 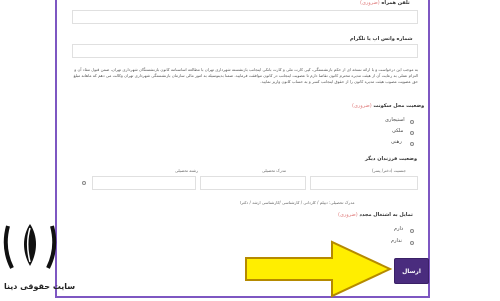 What do you see at coordinates (245, 17) in the screenshot?
I see `phone-input` at bounding box center [245, 17].